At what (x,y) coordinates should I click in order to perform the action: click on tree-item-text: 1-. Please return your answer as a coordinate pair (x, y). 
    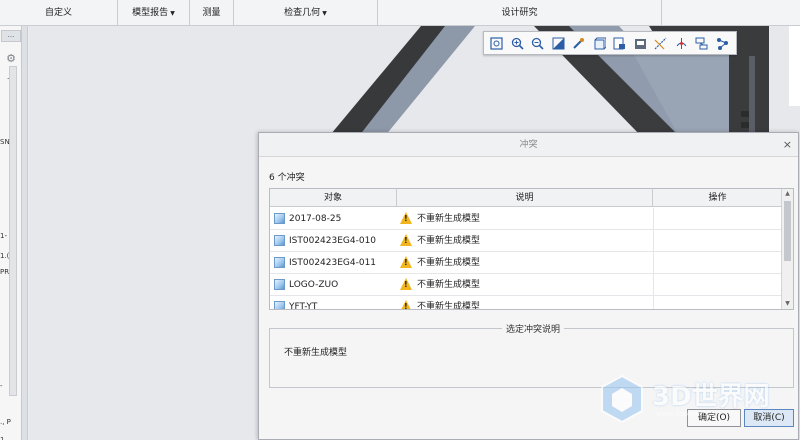
    Looking at the image, I should click on (3, 236).